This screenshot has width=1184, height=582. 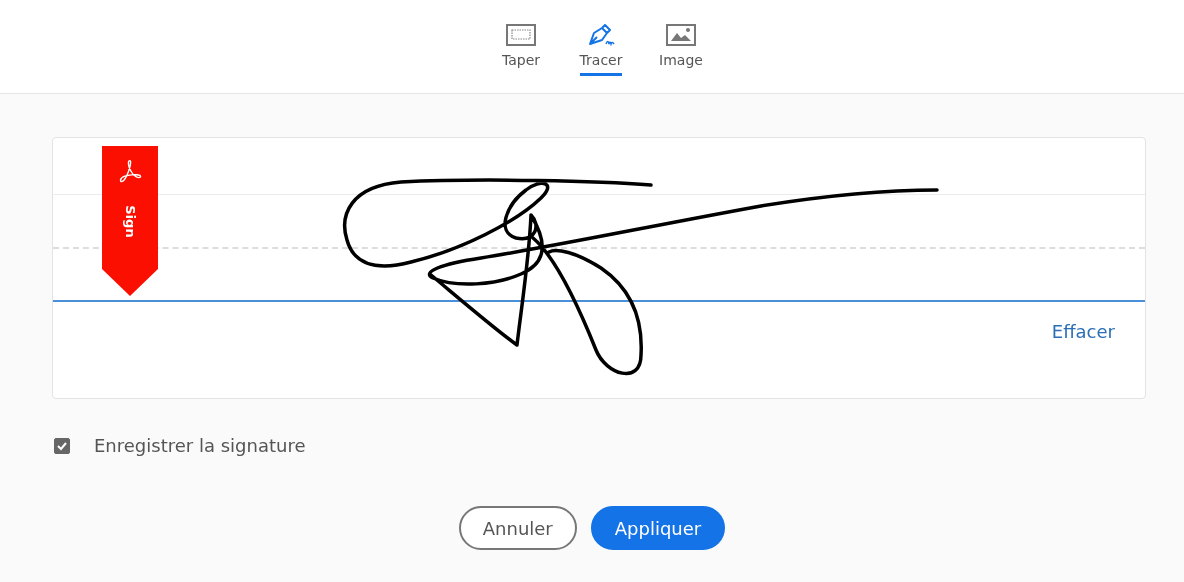 I want to click on tab: Tracer, so click(x=601, y=47).